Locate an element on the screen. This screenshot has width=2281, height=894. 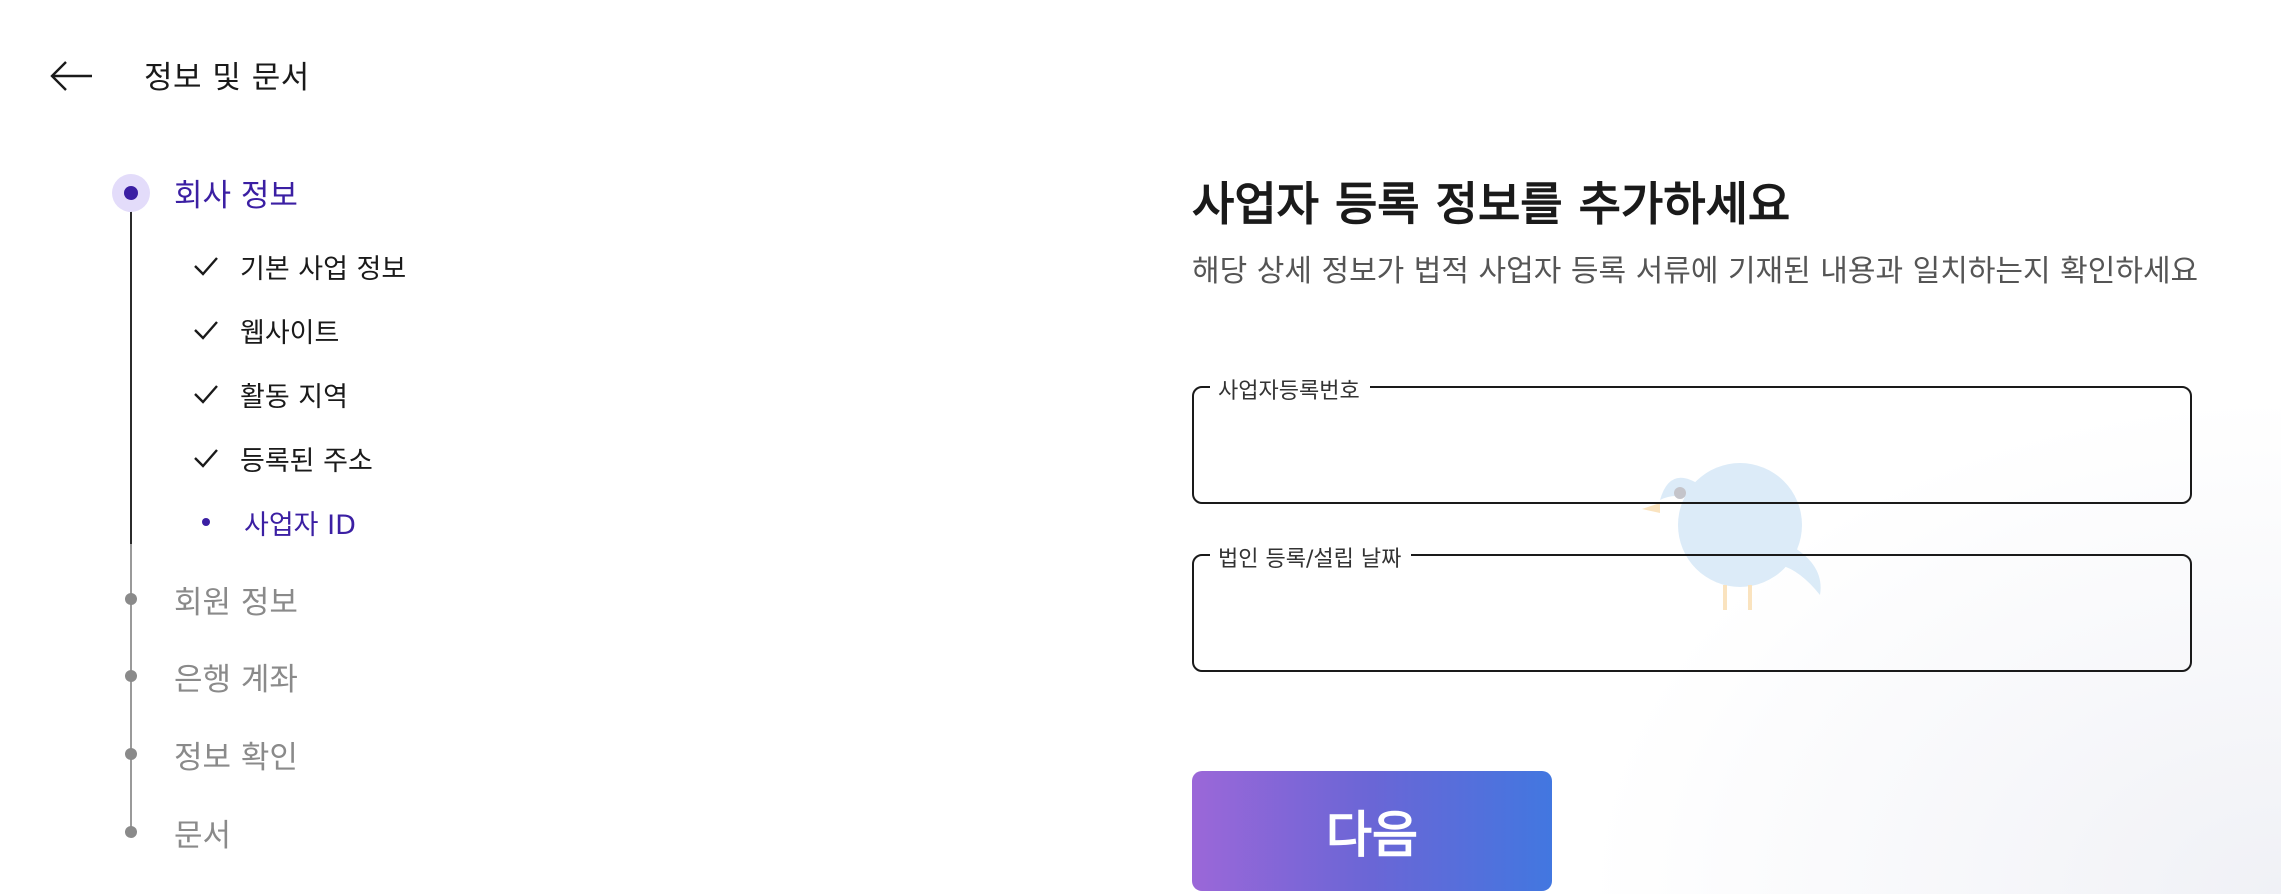
step-bank-account: 은행 계좌 is located at coordinates (236, 676).